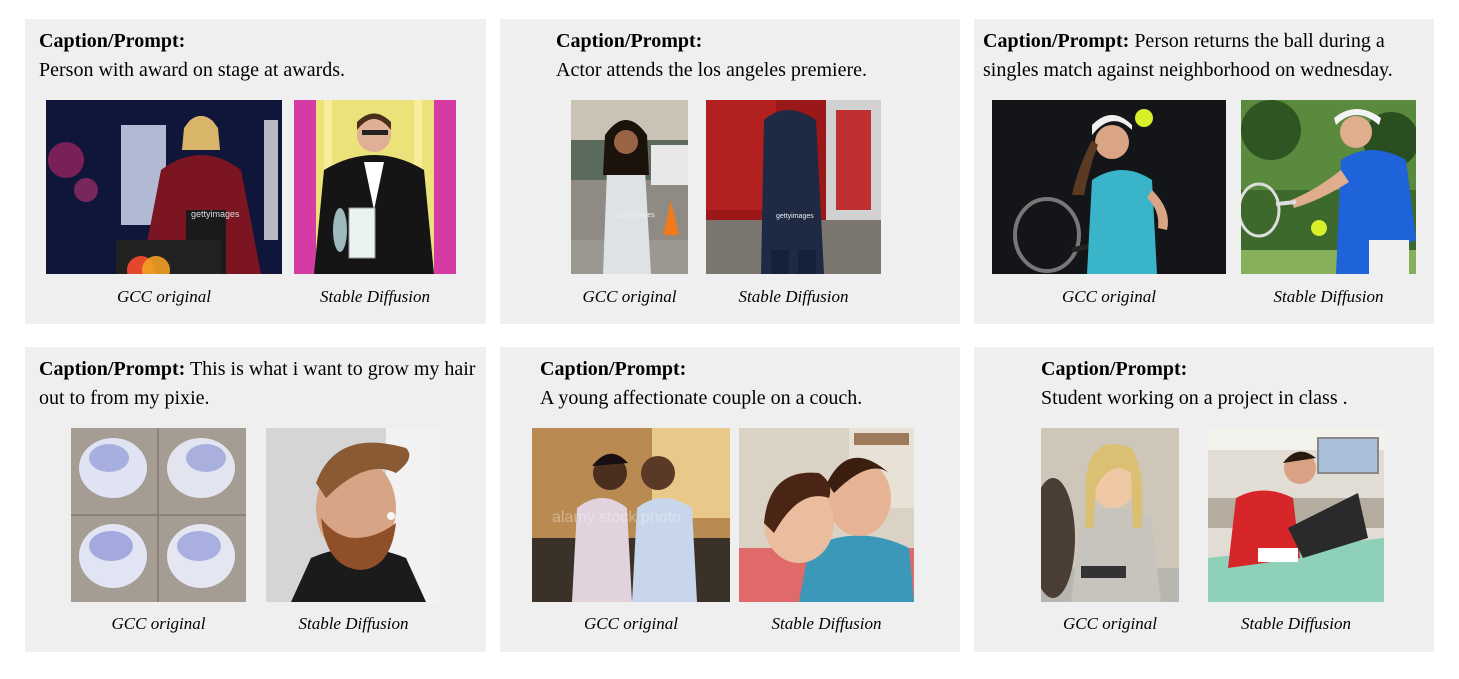  I want to click on label-stable-diffusion-5: Stable Diffusion, so click(826, 623).